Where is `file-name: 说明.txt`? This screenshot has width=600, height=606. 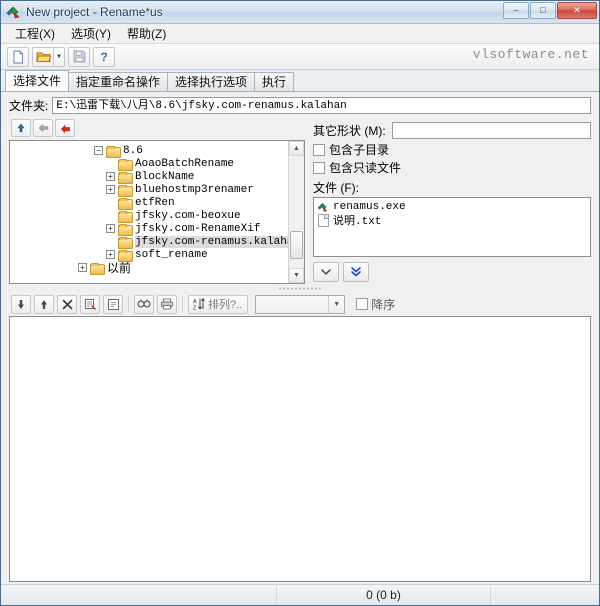
file-name: 说明.txt is located at coordinates (357, 221).